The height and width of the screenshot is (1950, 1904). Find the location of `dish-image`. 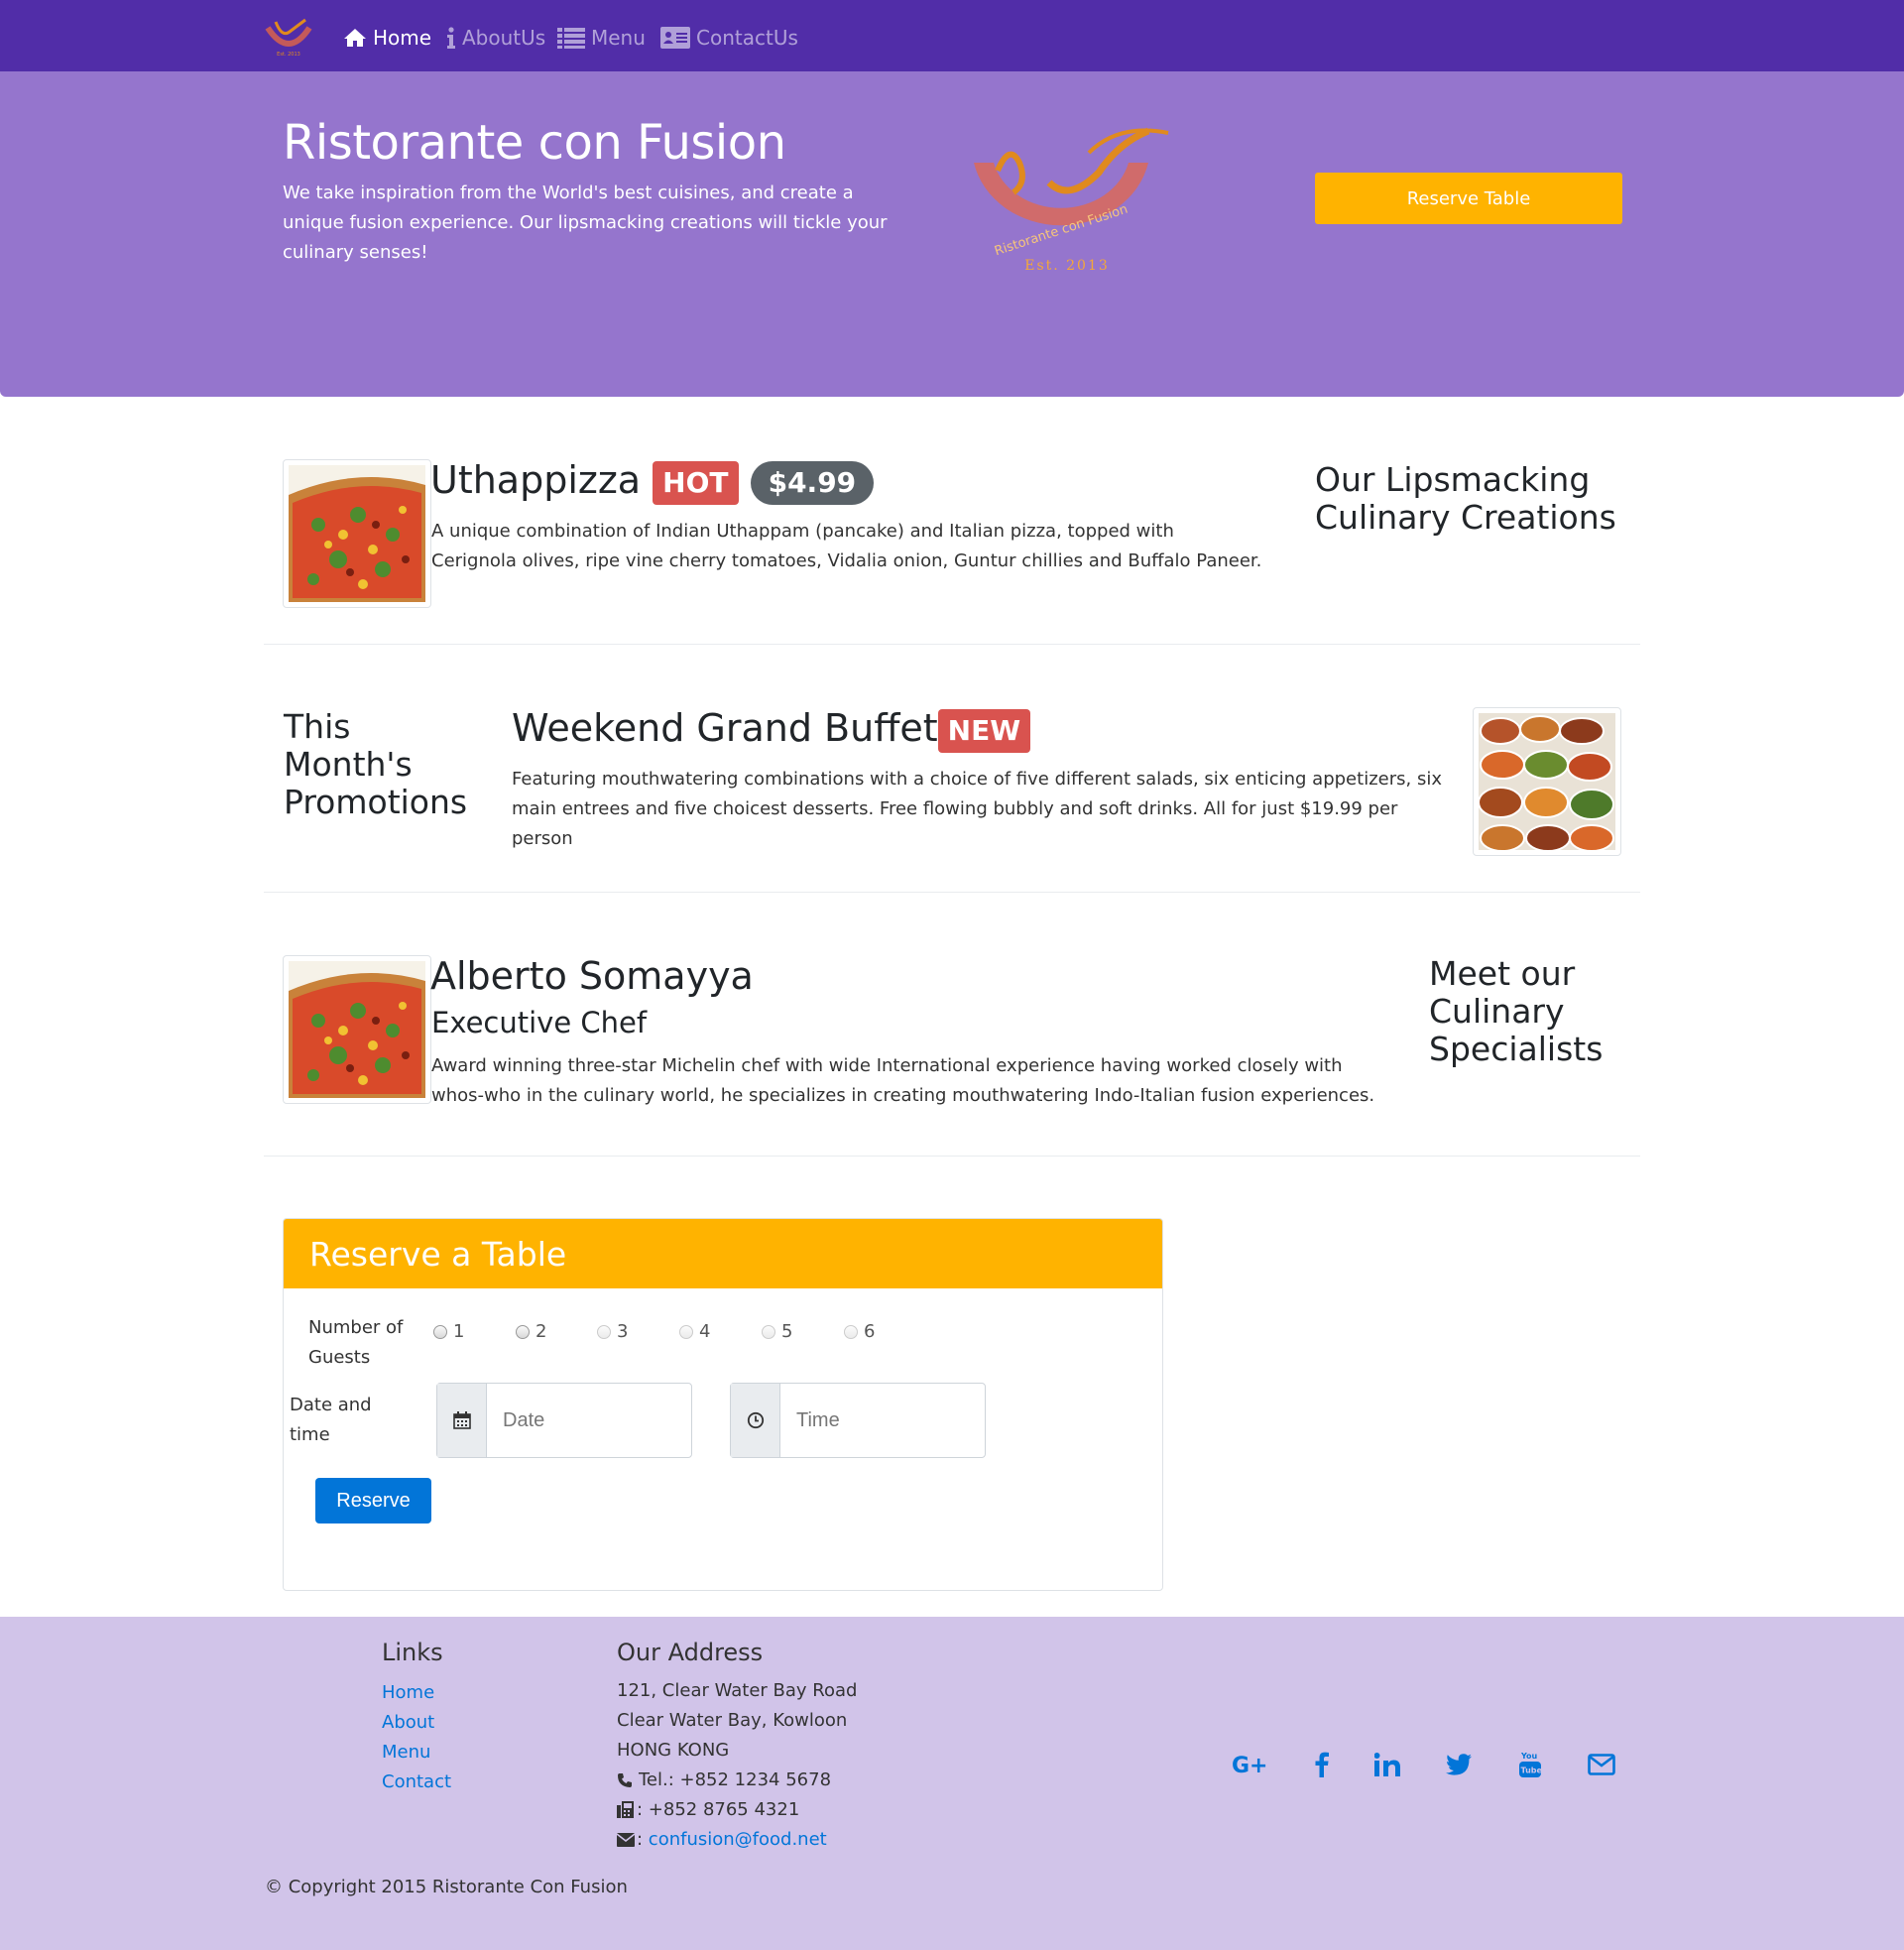

dish-image is located at coordinates (357, 533).